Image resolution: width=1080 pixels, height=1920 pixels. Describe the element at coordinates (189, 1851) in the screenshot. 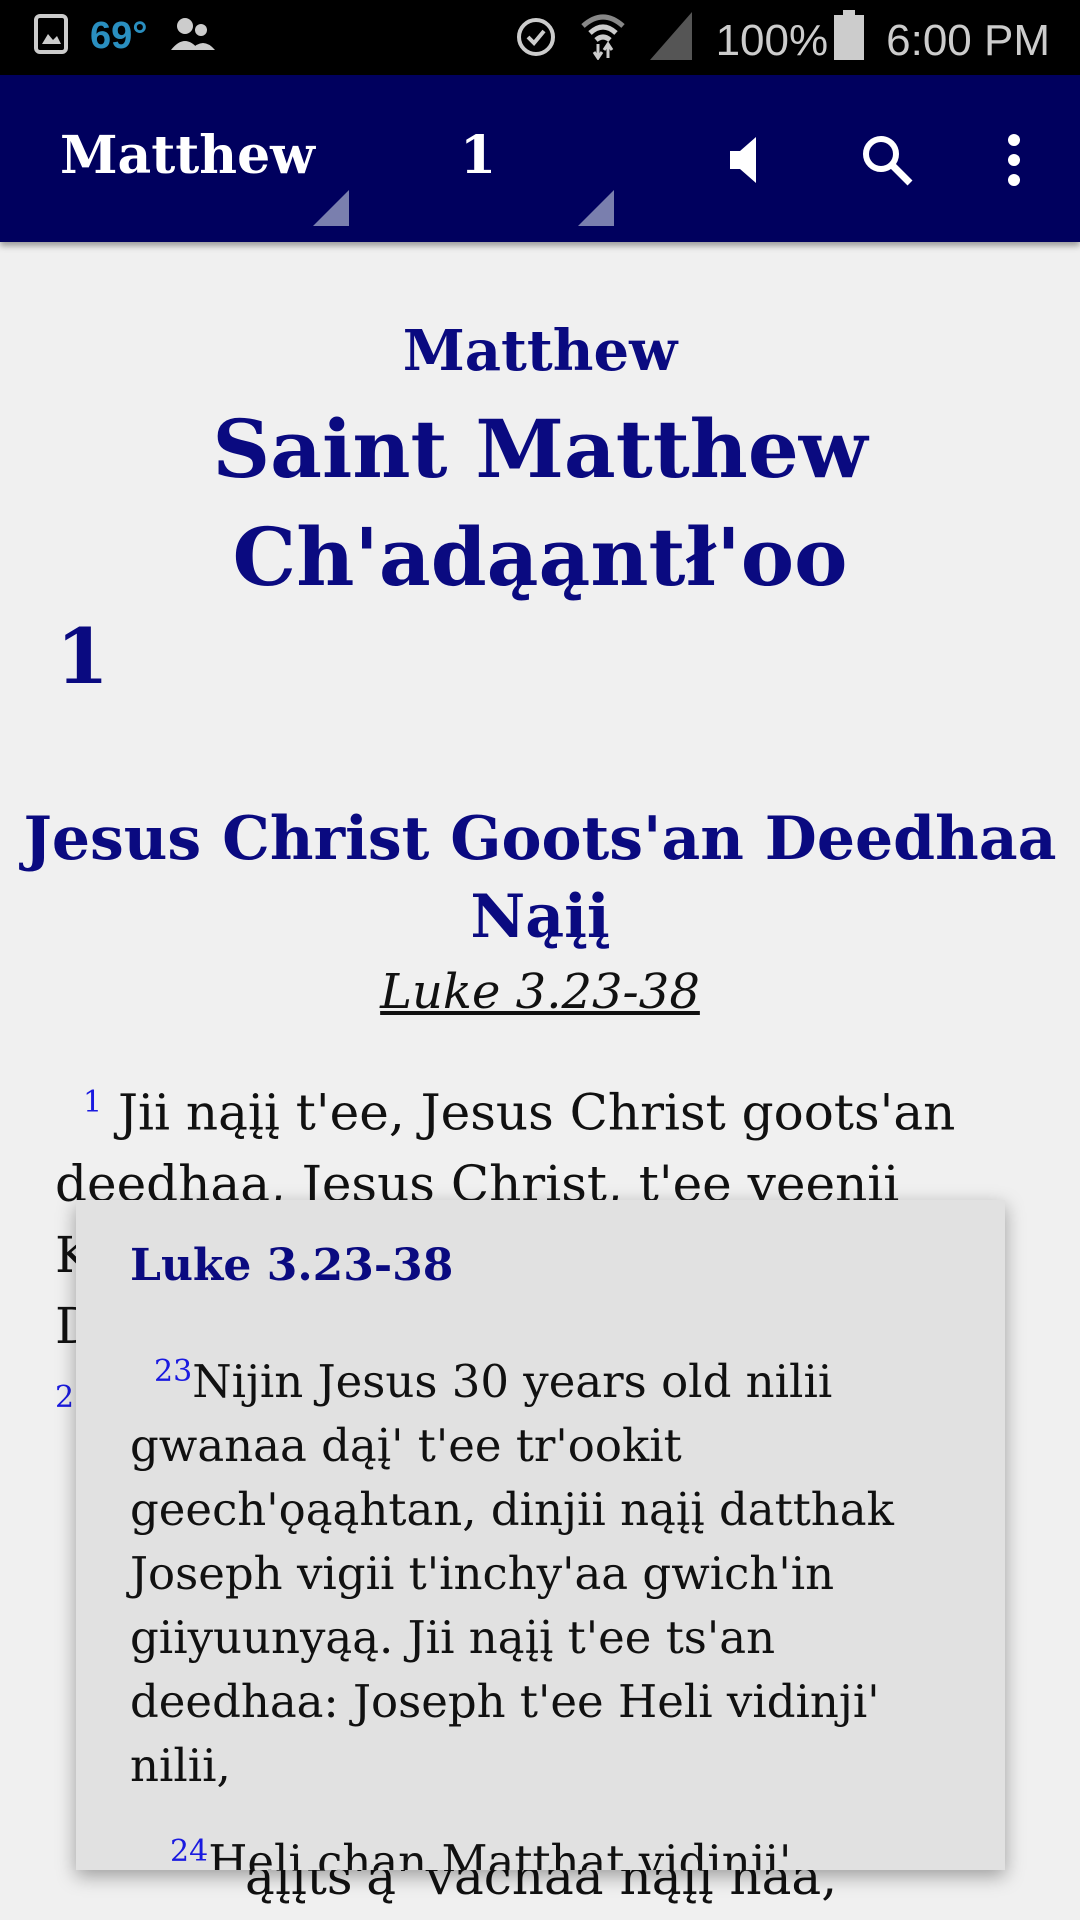

I see `verse-number: 24` at that location.